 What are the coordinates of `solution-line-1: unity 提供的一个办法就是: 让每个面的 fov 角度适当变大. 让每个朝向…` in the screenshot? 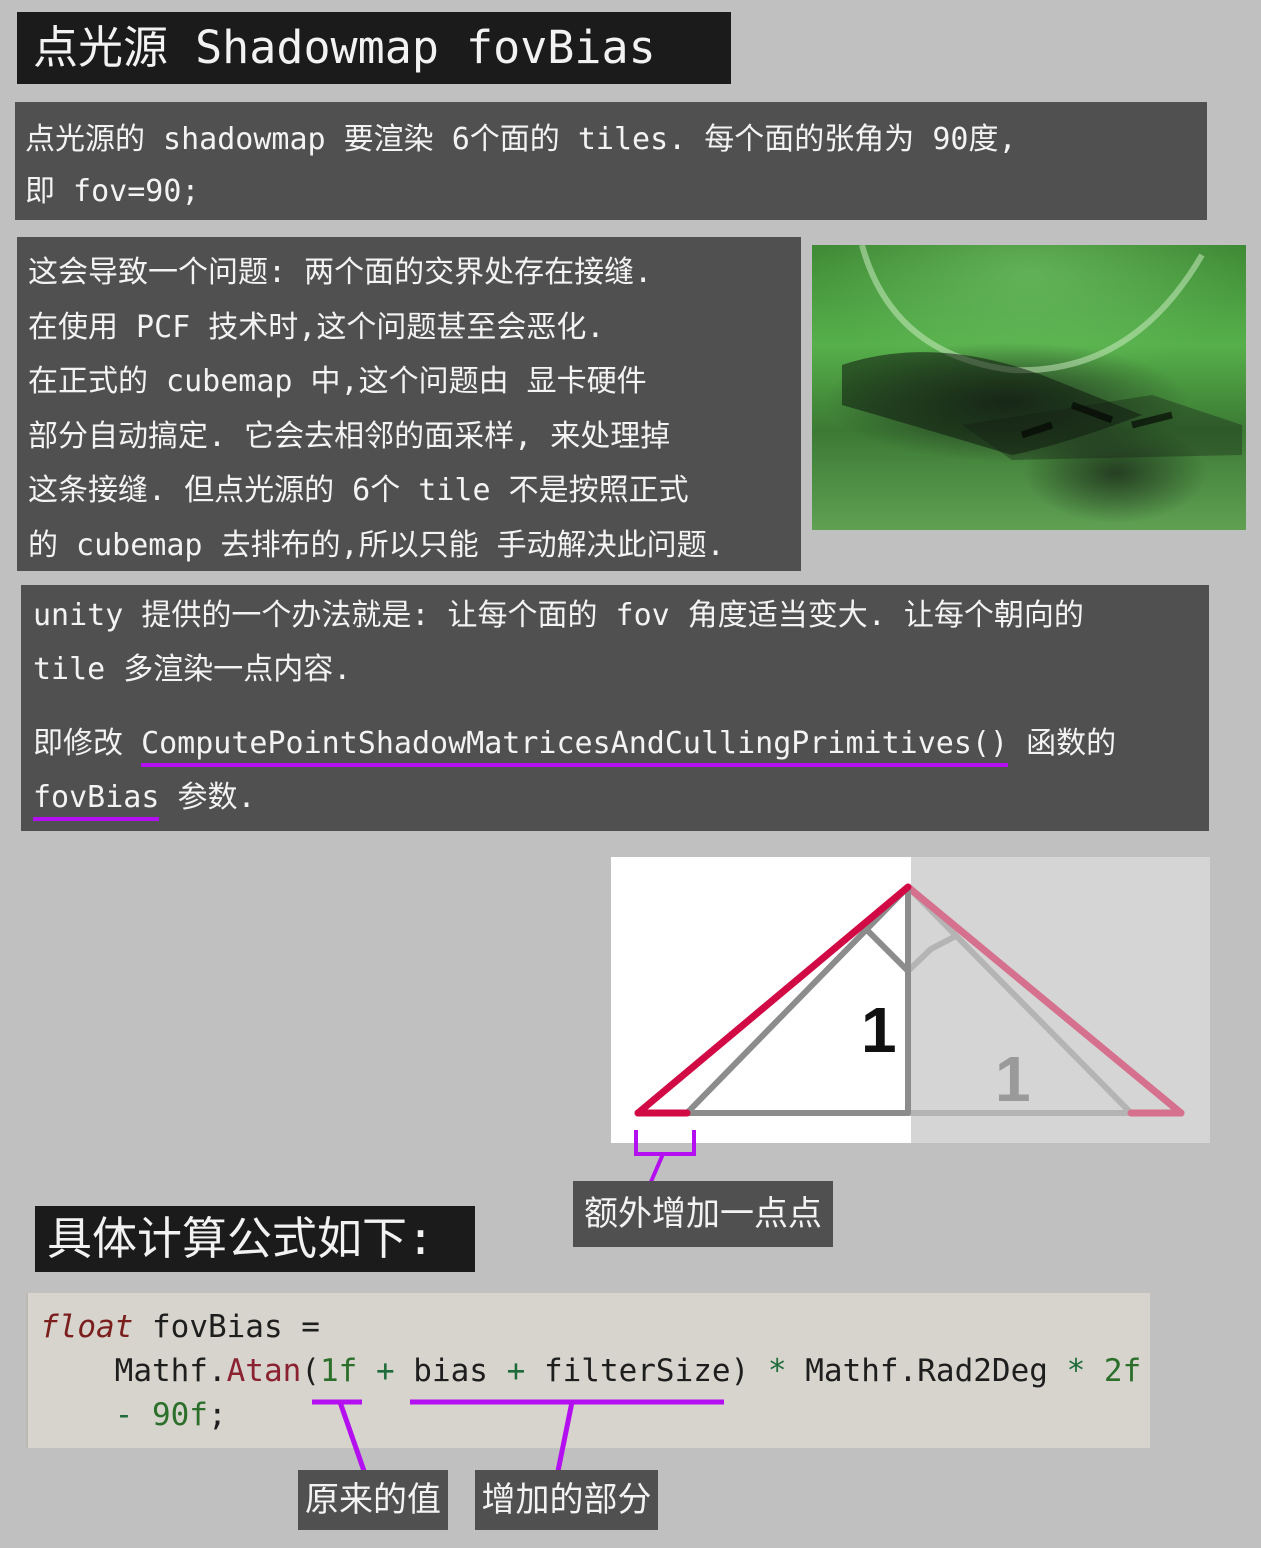 It's located at (558, 615).